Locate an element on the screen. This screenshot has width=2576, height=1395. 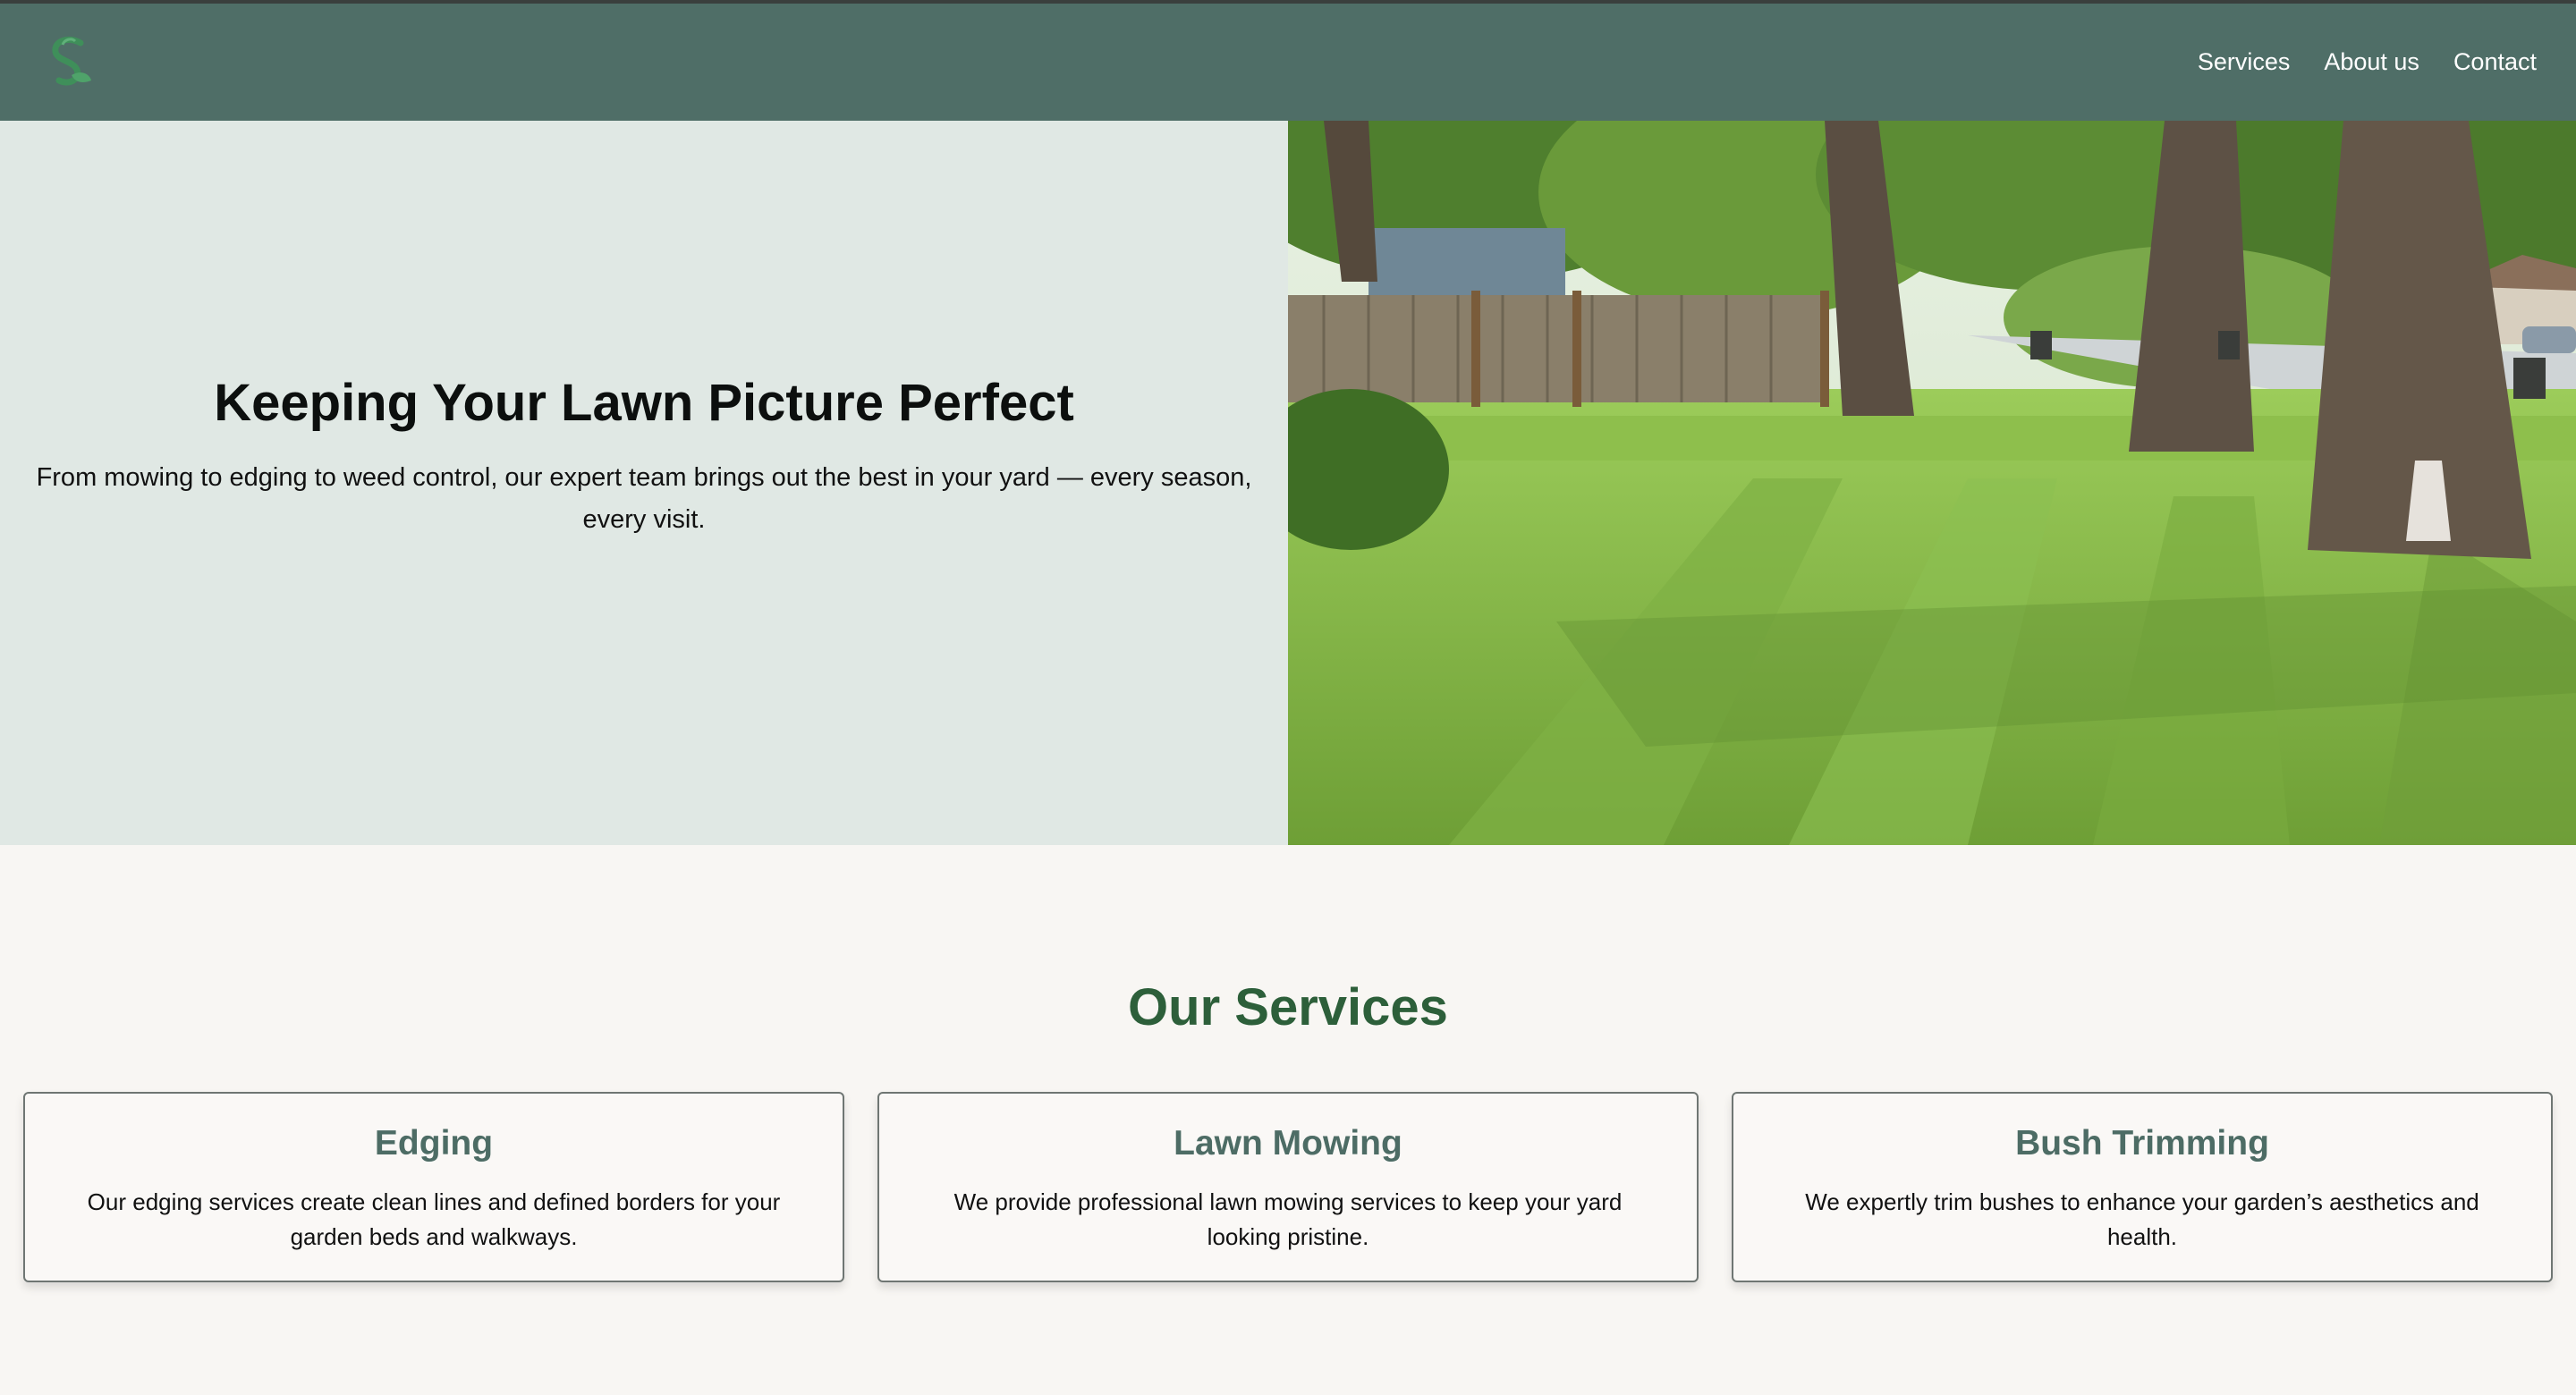
services-heading: Our Services is located at coordinates (1288, 1007).